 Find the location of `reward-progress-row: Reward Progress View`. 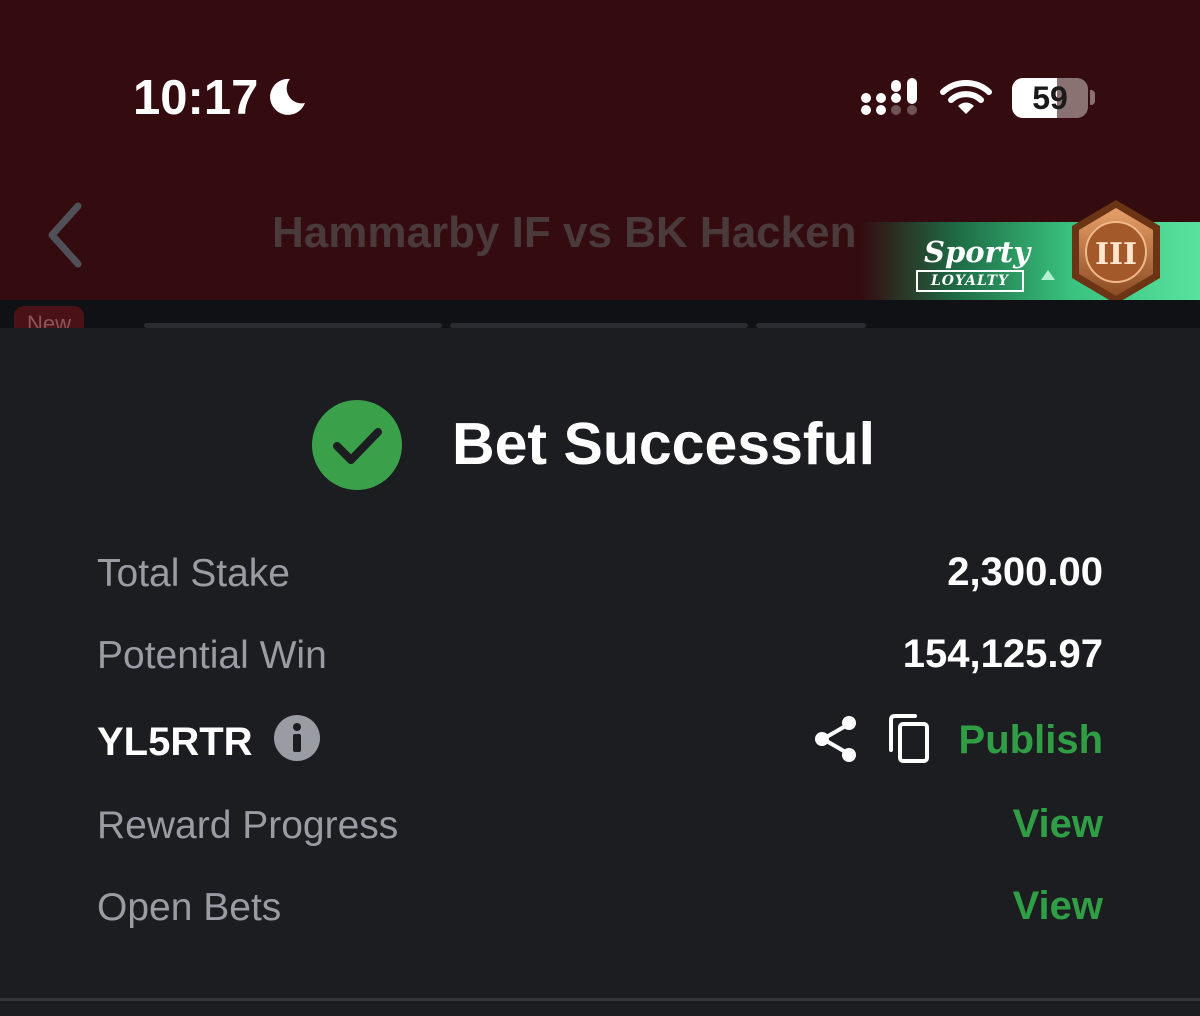

reward-progress-row: Reward Progress View is located at coordinates (600, 826).